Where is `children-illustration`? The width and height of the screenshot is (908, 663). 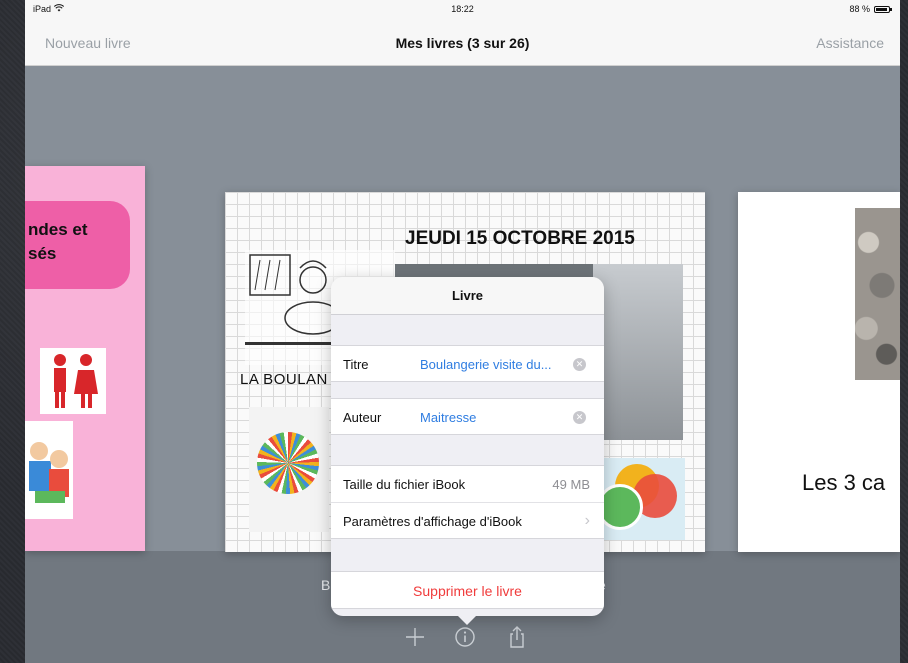
children-illustration is located at coordinates (73, 381).